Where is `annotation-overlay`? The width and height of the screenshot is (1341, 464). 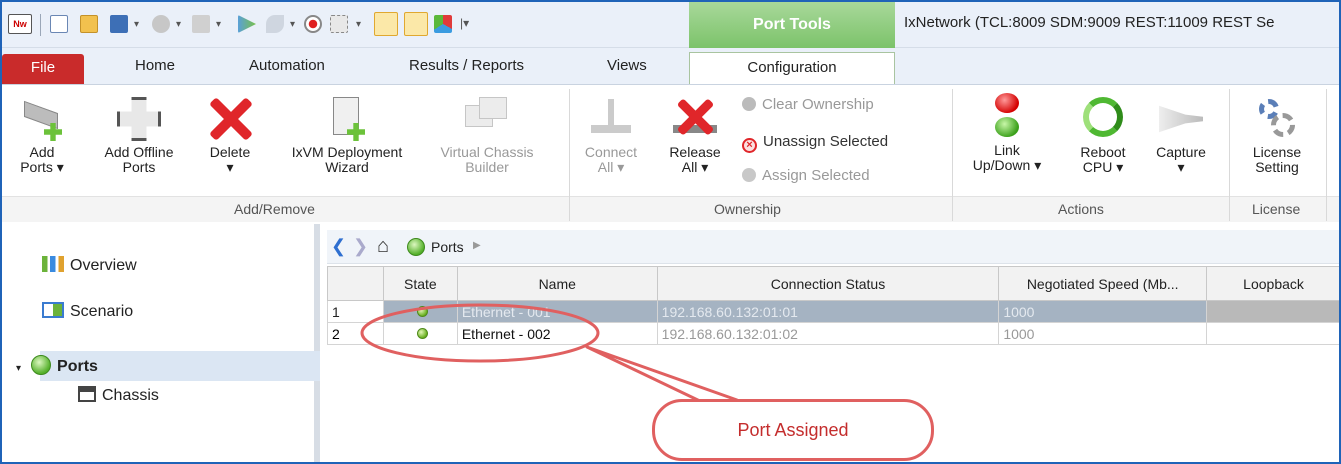
annotation-overlay is located at coordinates (549, 353).